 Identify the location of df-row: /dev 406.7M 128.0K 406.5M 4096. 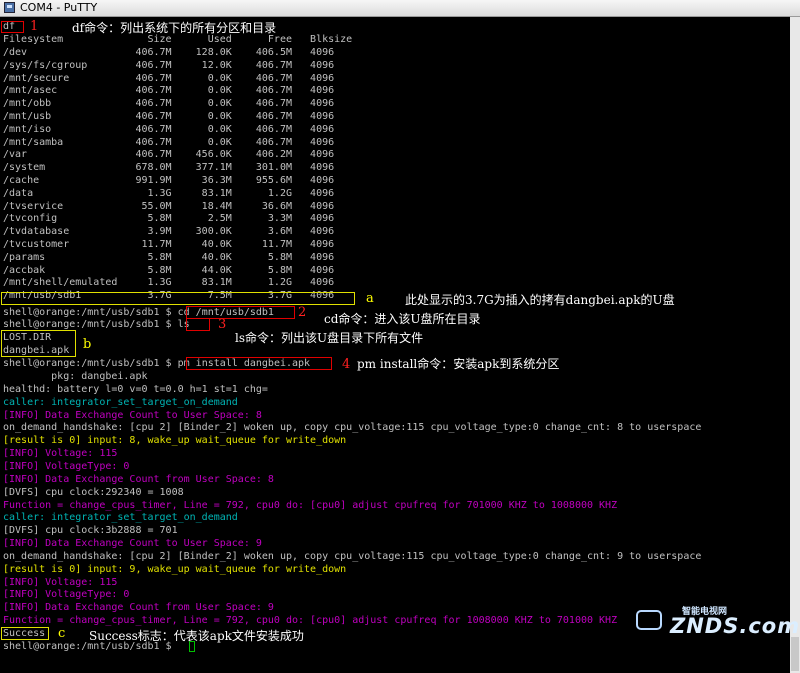
(169, 52).